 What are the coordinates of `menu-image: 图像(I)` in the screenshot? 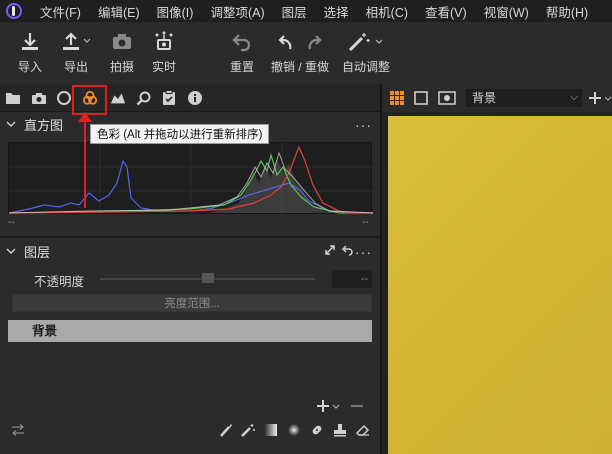 It's located at (175, 11).